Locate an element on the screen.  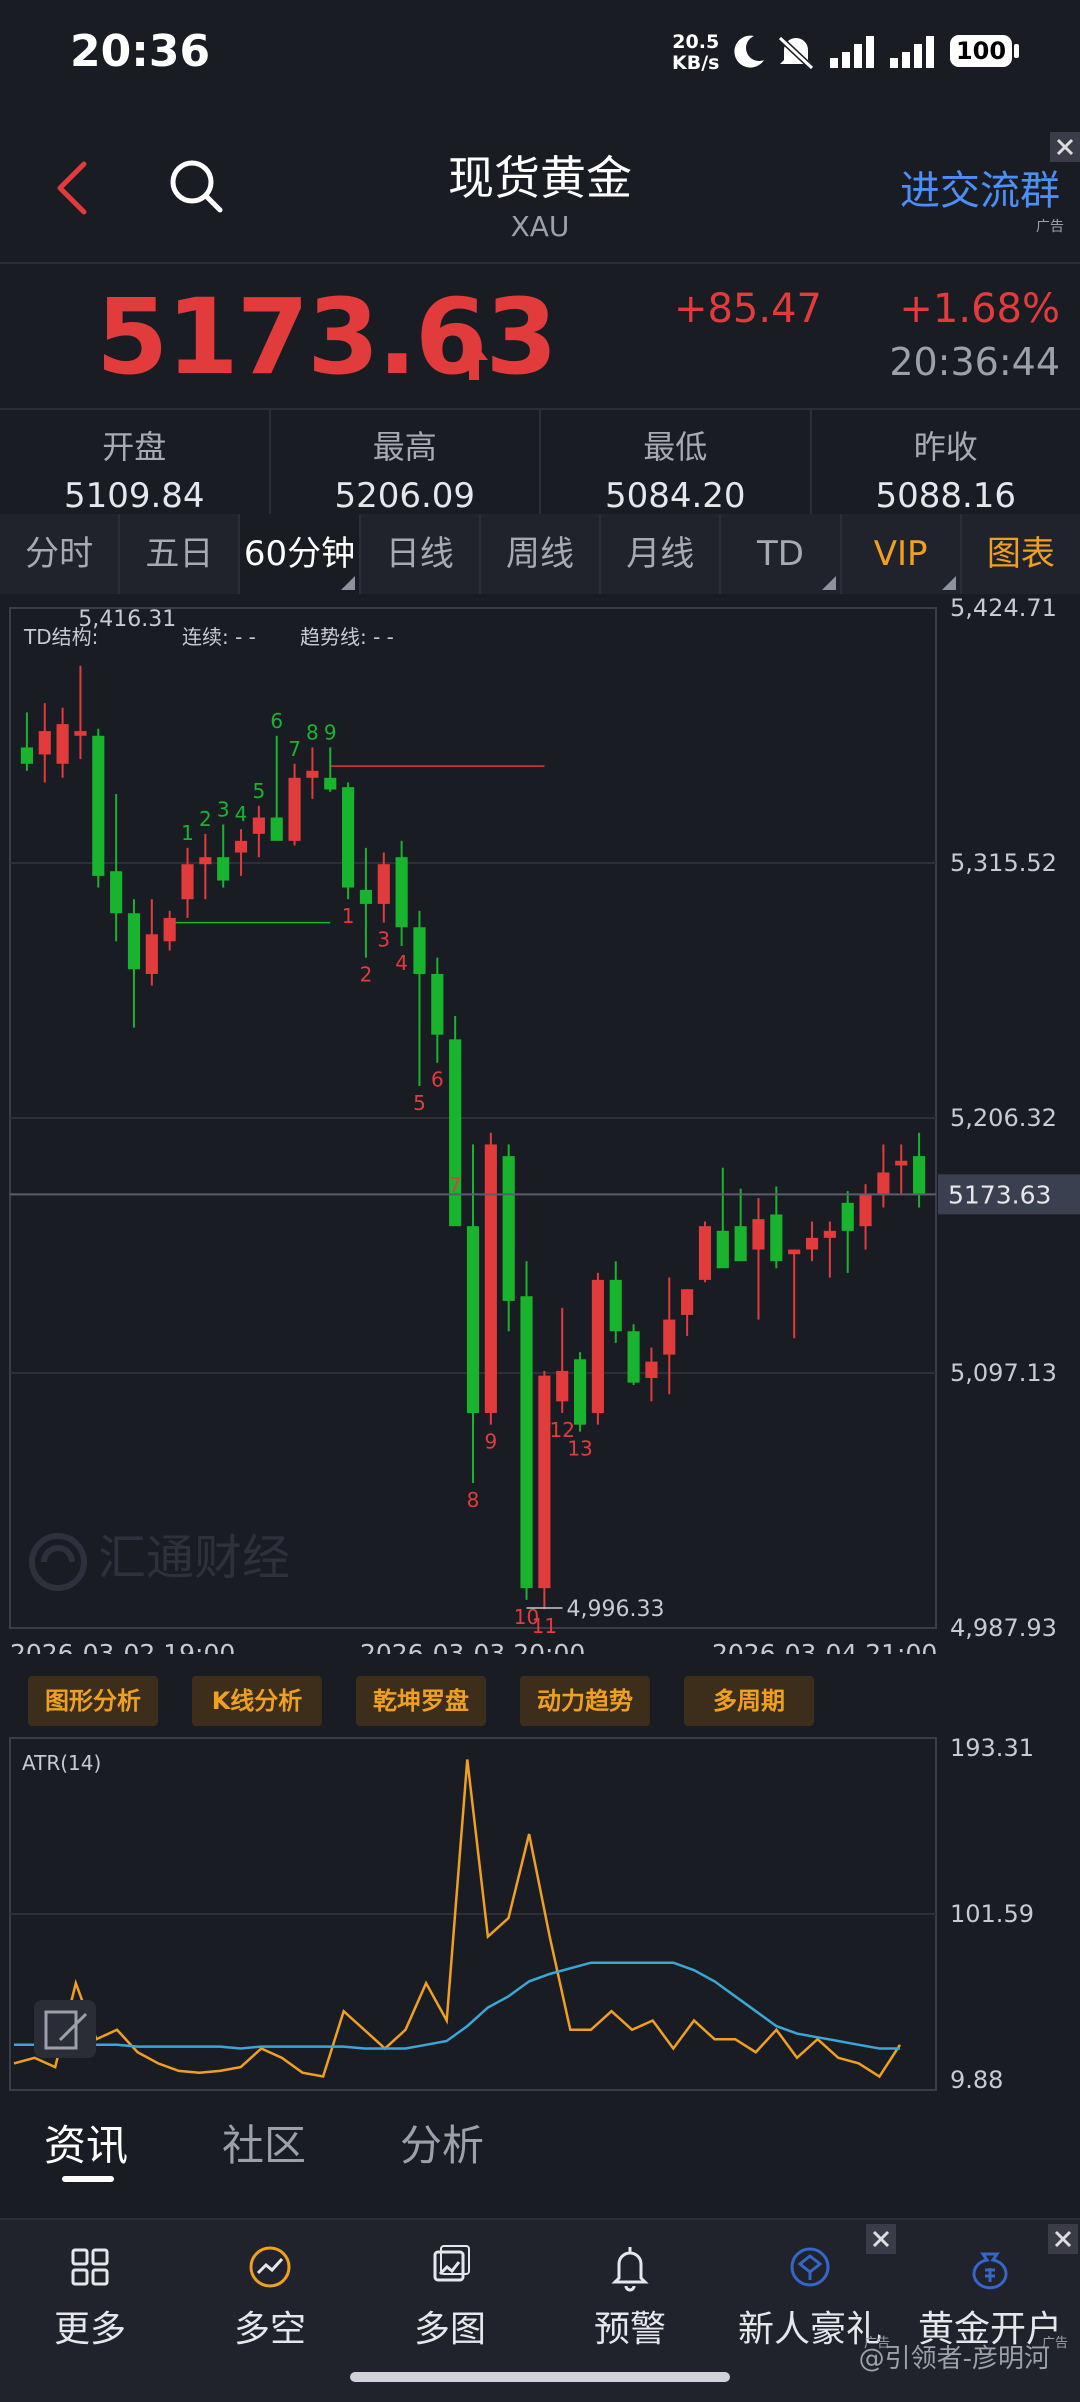
kline-analysis-button: K线分析 is located at coordinates (257, 1701).